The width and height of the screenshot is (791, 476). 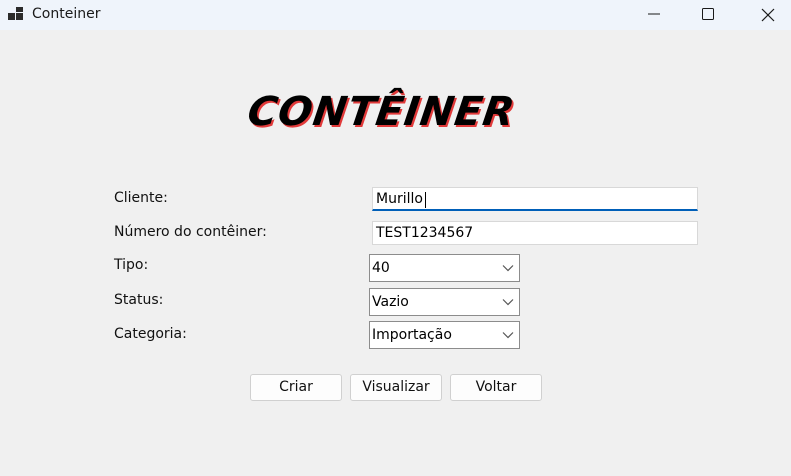 I want to click on close-button, so click(x=767, y=15).